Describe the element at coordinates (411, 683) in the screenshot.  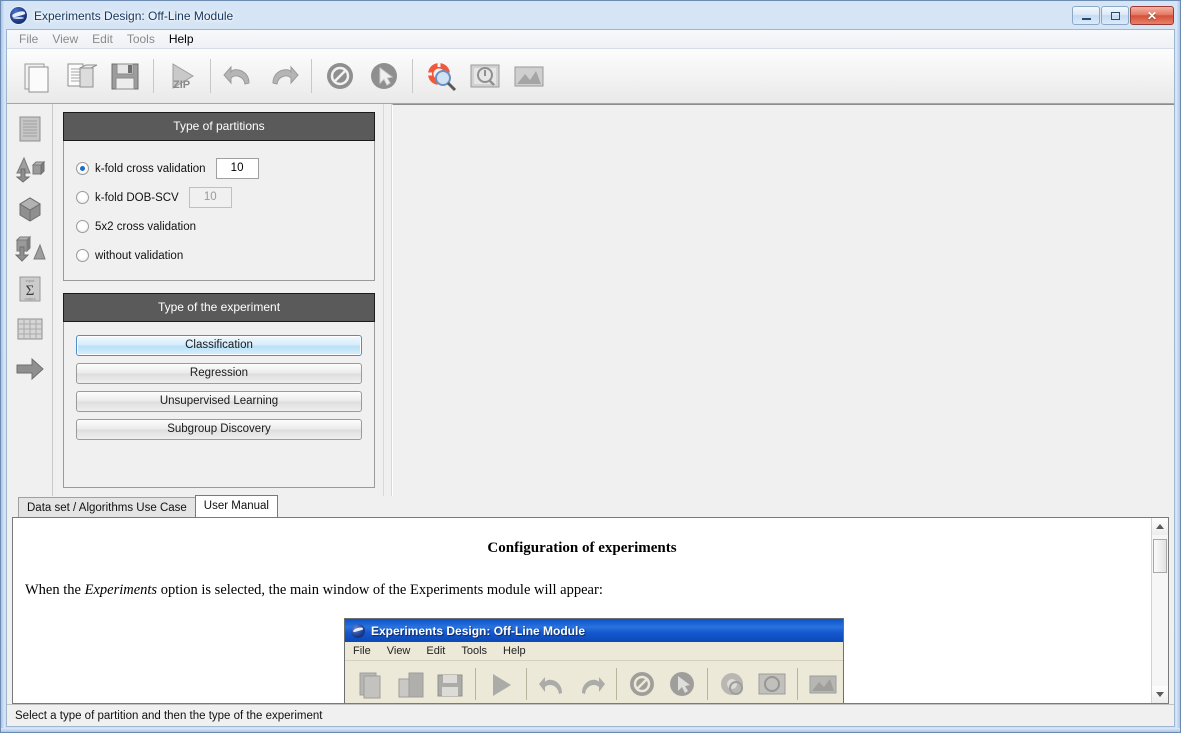
I see `embedded-open-folder-icon` at that location.